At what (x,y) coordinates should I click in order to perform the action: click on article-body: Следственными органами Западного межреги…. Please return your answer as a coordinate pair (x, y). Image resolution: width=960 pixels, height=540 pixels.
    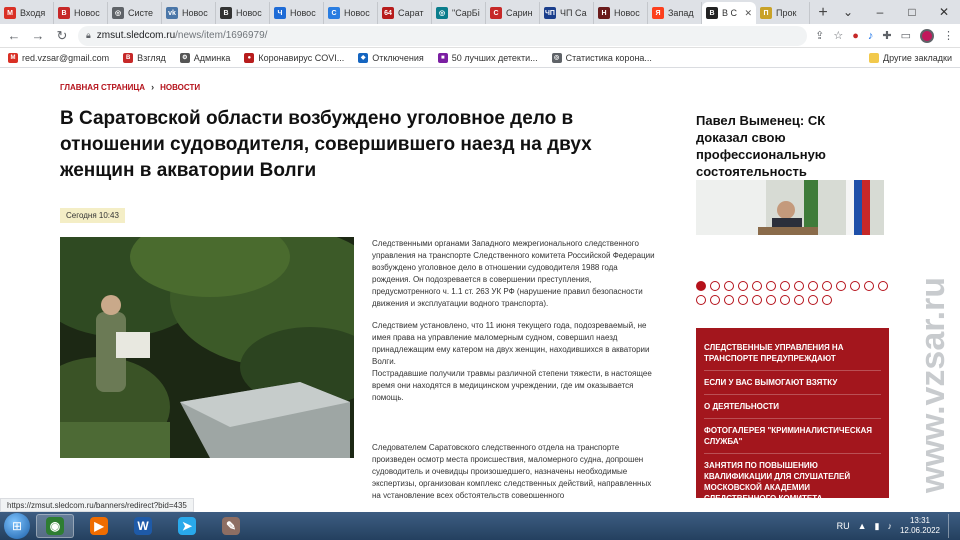
    Looking at the image, I should click on (515, 326).